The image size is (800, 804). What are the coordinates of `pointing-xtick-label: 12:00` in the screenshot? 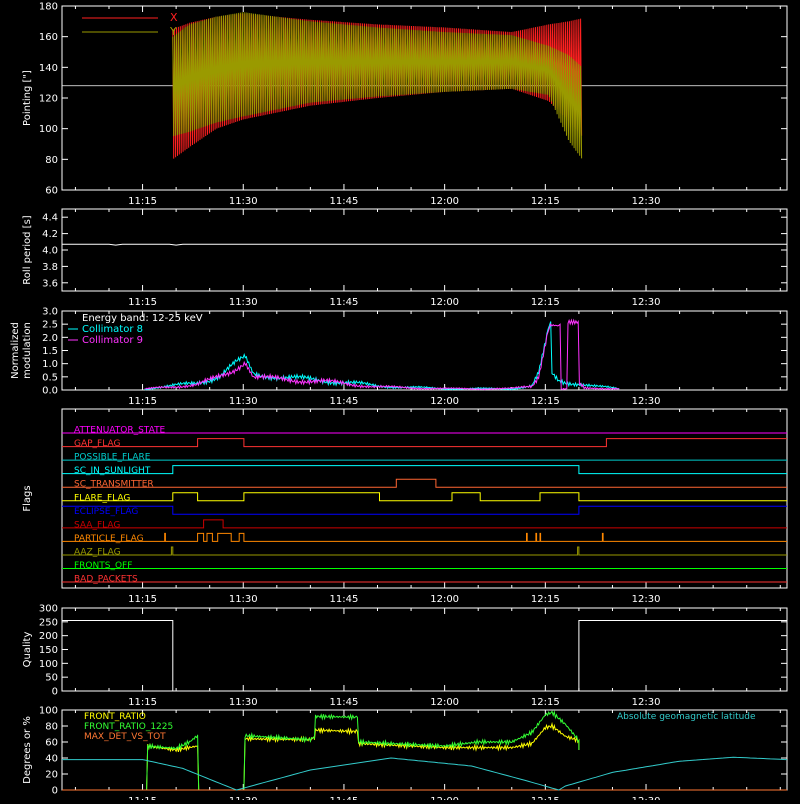 It's located at (444, 201).